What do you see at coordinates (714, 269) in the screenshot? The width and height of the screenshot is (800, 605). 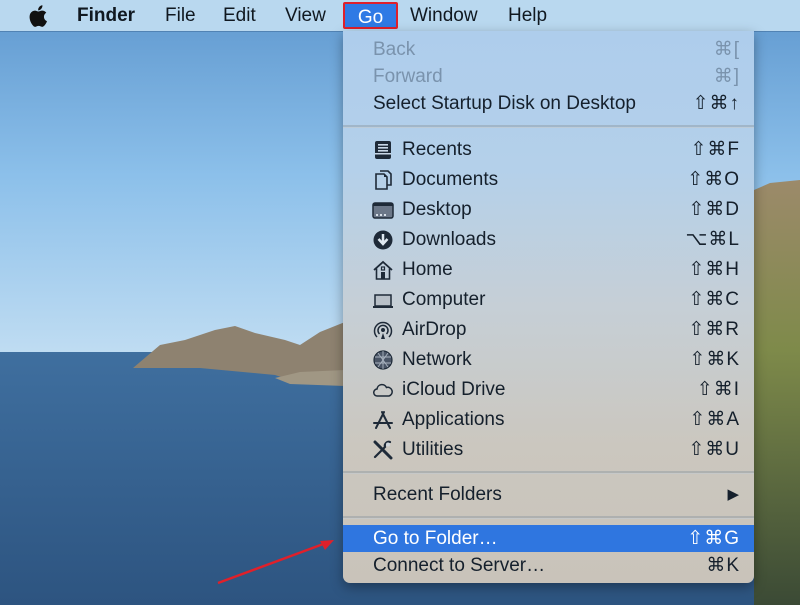 I see `shortcut: ⇧⌘H` at bounding box center [714, 269].